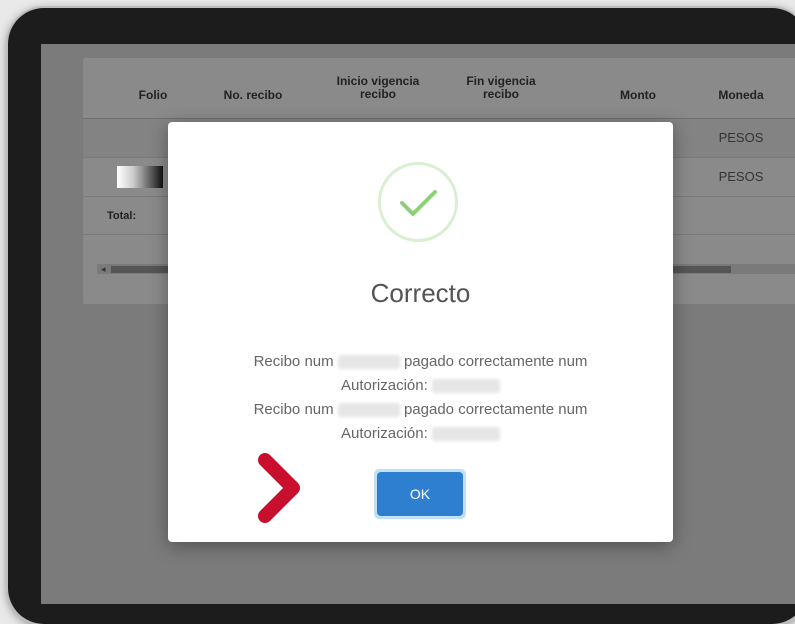 This screenshot has height=624, width=795. Describe the element at coordinates (501, 87) in the screenshot. I see `col-fin-vigencia: Fin vigencia recibo` at that location.